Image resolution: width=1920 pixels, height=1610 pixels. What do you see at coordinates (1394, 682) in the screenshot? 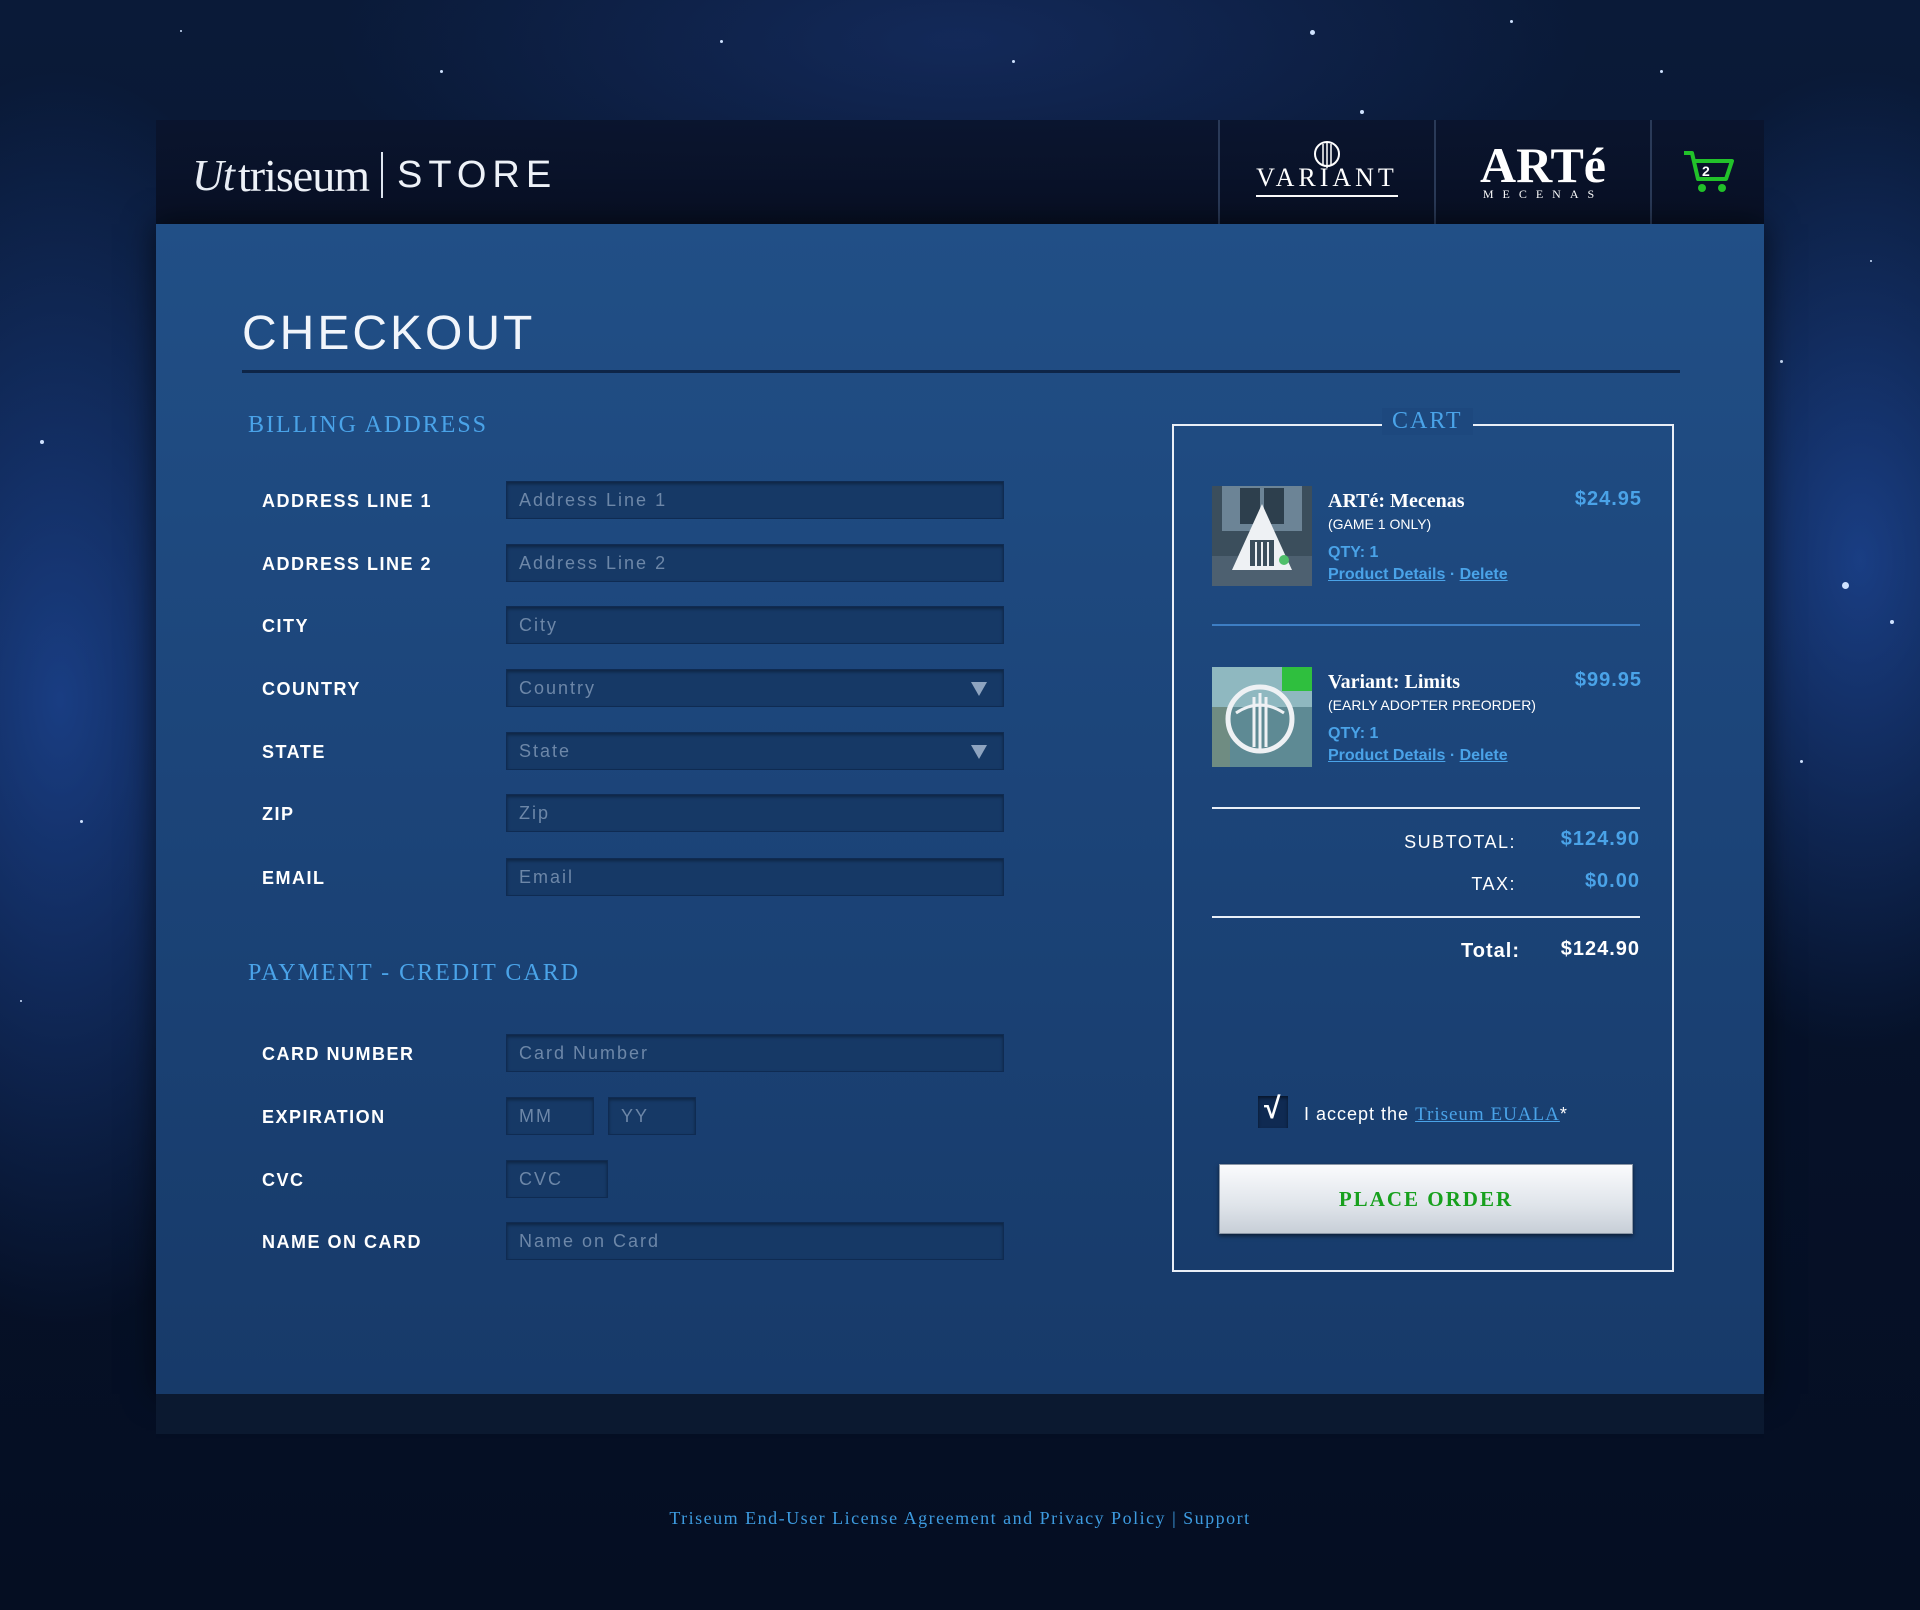
I see `cart-item-name: Variant: Limits` at bounding box center [1394, 682].